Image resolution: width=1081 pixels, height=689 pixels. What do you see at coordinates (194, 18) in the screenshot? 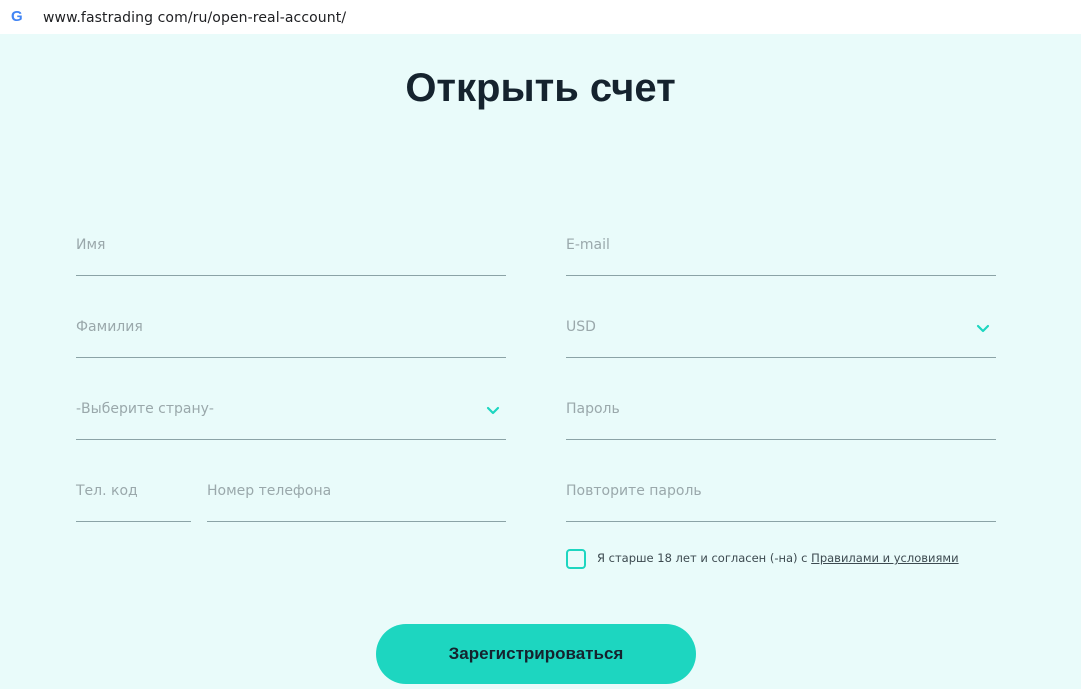
I see `url-text: www.fastrading com/ru/open-real-account/` at bounding box center [194, 18].